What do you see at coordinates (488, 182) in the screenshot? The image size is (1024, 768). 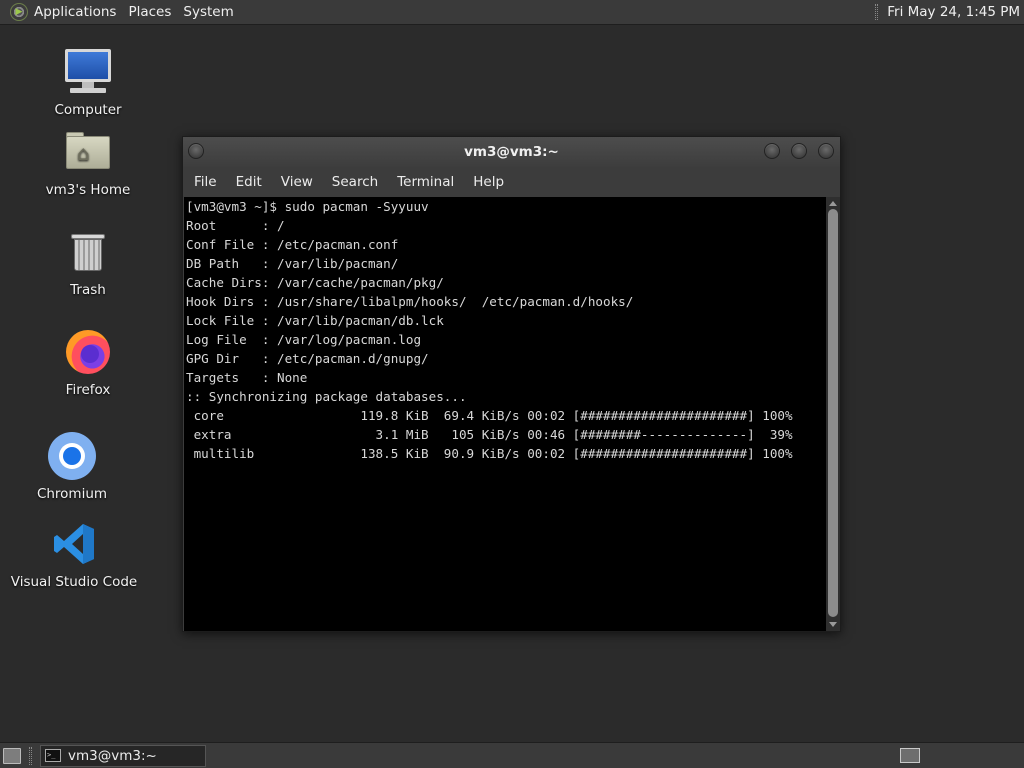 I see `menu-help: Help` at bounding box center [488, 182].